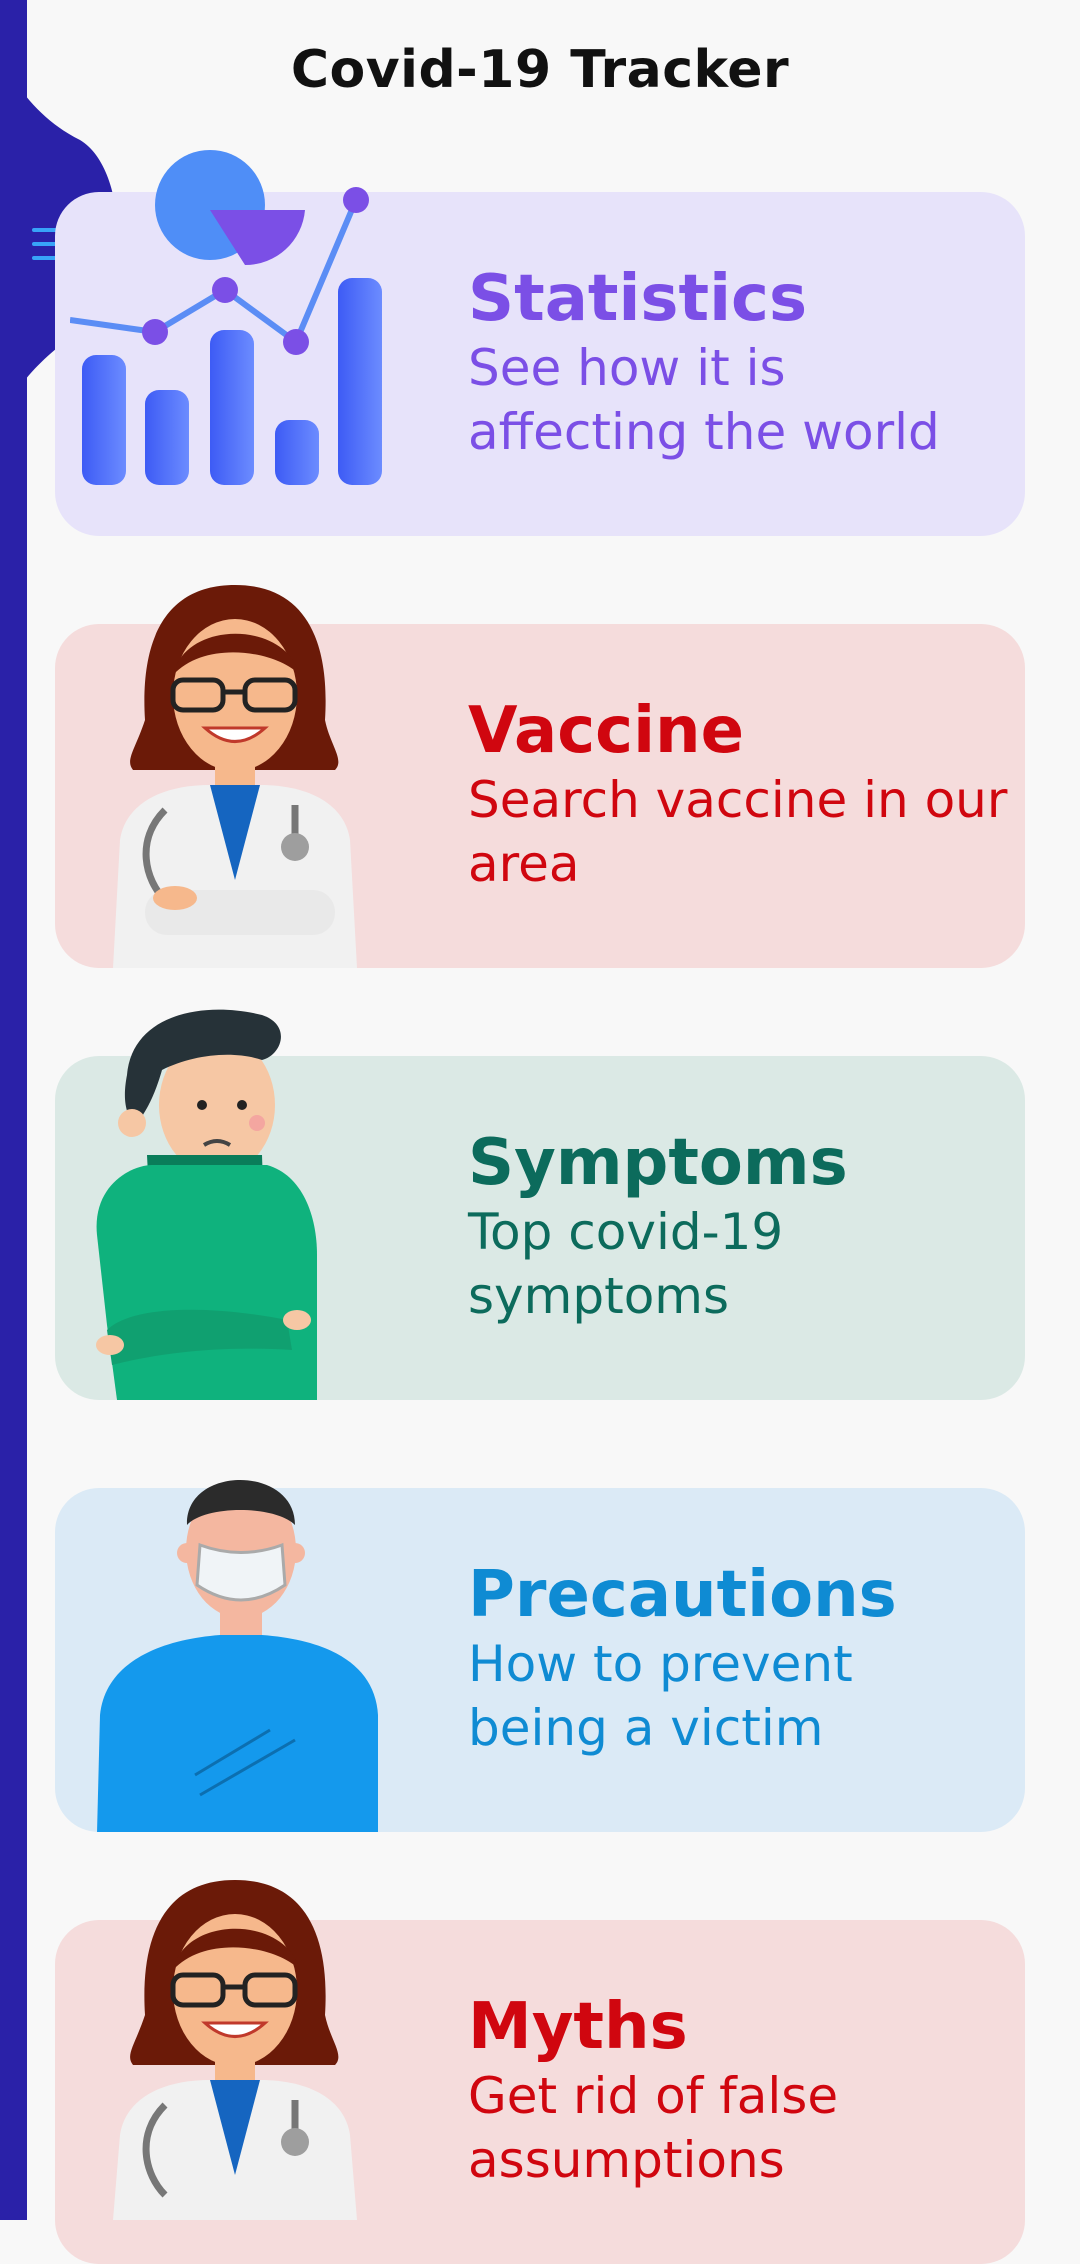 This screenshot has height=2264, width=1080. I want to click on card-description: Search vaccine in our area, so click(738, 832).